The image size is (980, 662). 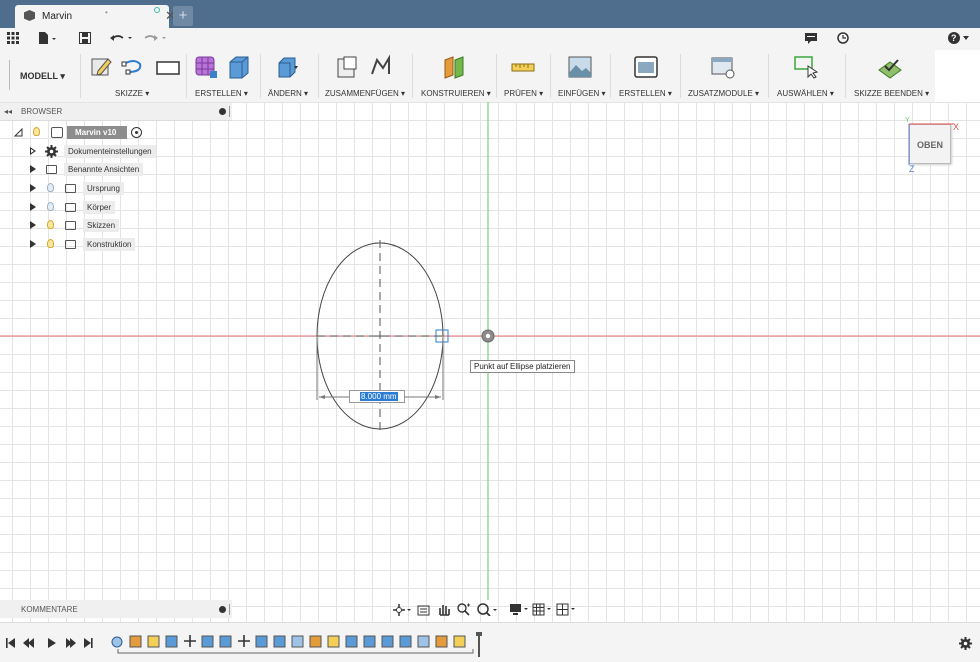 What do you see at coordinates (443, 609) in the screenshot?
I see `pan-hand-icon` at bounding box center [443, 609].